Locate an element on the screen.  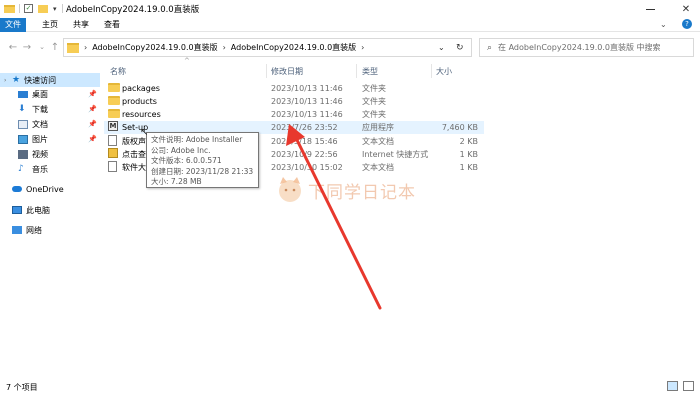
item-count: 7 个项目 is located at coordinates (22, 387).